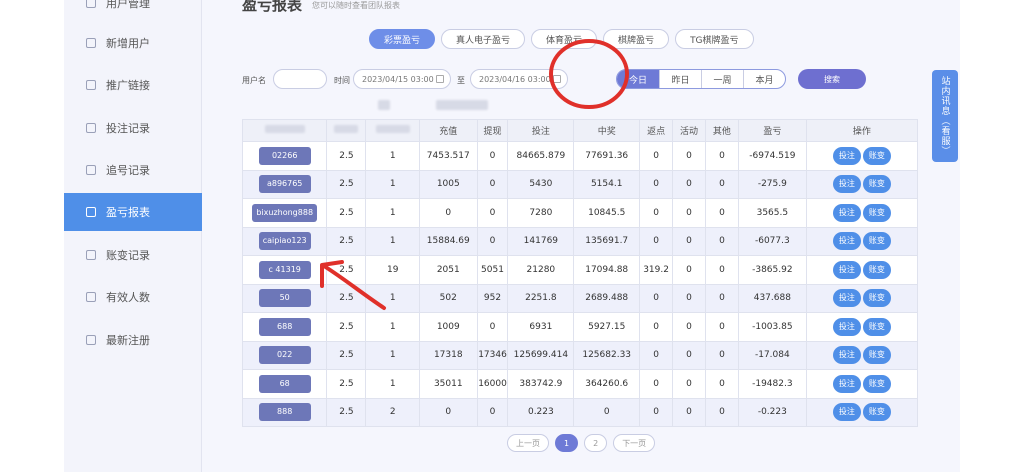  What do you see at coordinates (300, 79) in the screenshot?
I see `username-input` at bounding box center [300, 79].